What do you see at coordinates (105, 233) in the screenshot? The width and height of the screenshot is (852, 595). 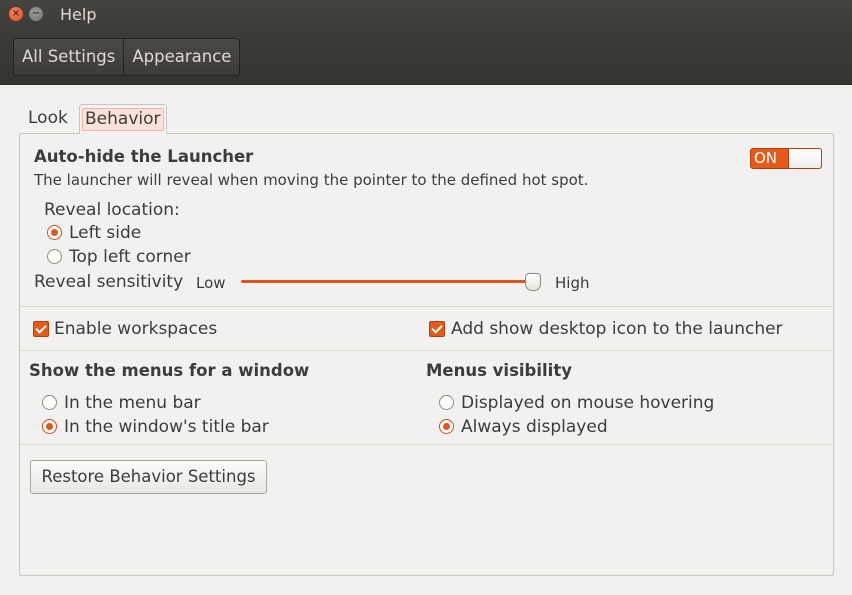 I see `left-side-label: Left side` at bounding box center [105, 233].